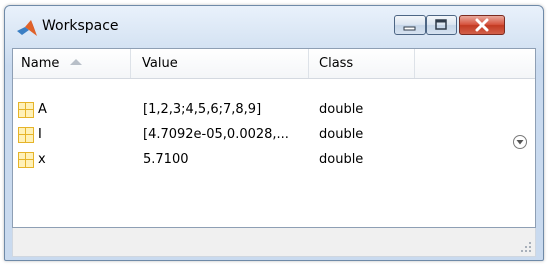 Image resolution: width=548 pixels, height=265 pixels. Describe the element at coordinates (336, 63) in the screenshot. I see `column-header-label: Class` at that location.